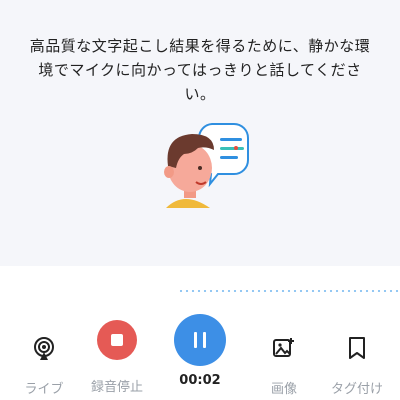  Describe the element at coordinates (284, 362) in the screenshot. I see `image-button: 画像` at that location.